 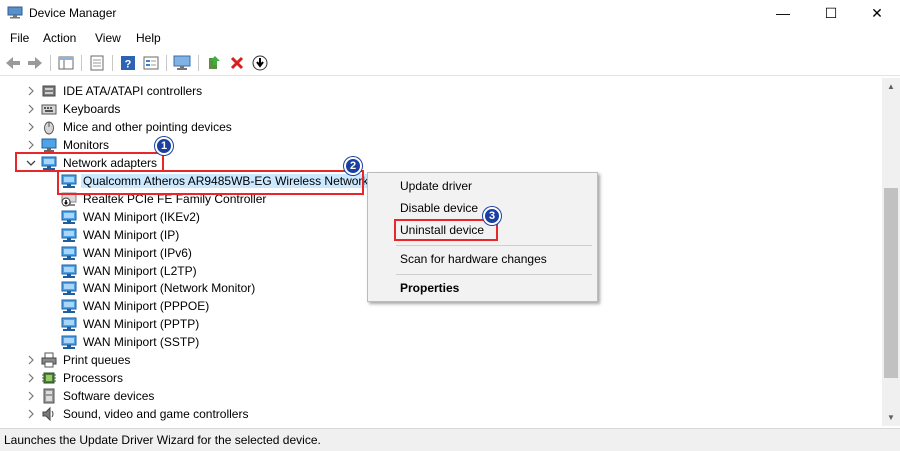 What do you see at coordinates (783, 13) in the screenshot?
I see `minimize-button: —` at bounding box center [783, 13].